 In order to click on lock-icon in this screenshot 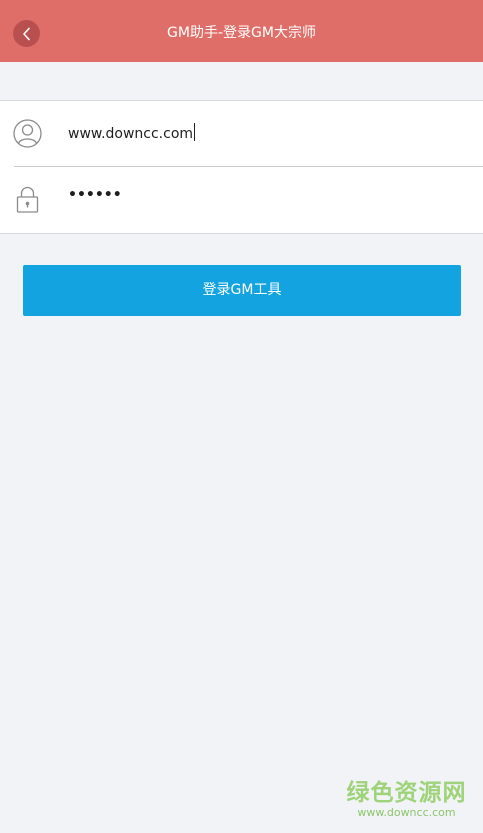, I will do `click(27, 199)`.